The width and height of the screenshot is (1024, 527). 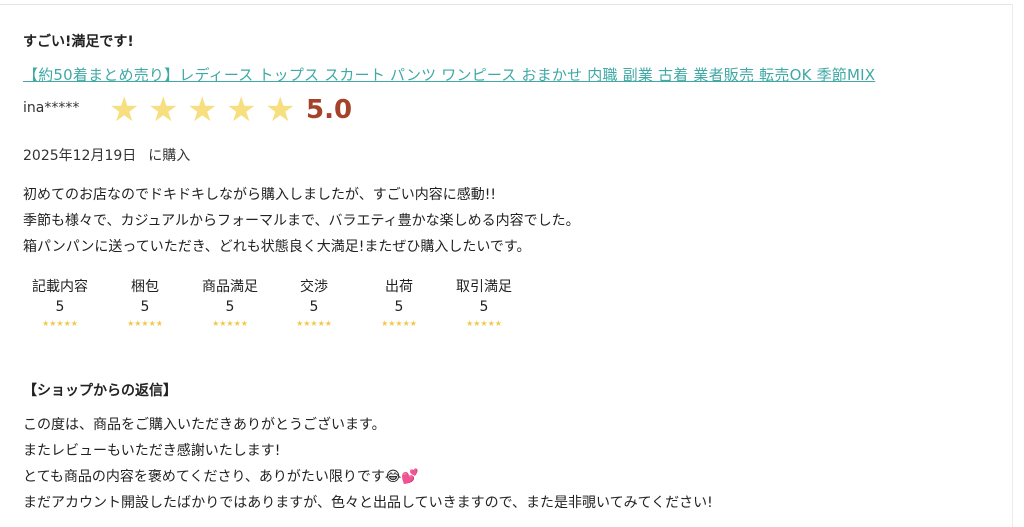 I want to click on reviewer-row: ina***** ★ ★ ★ ★ ★ 5.0, so click(x=323, y=110).